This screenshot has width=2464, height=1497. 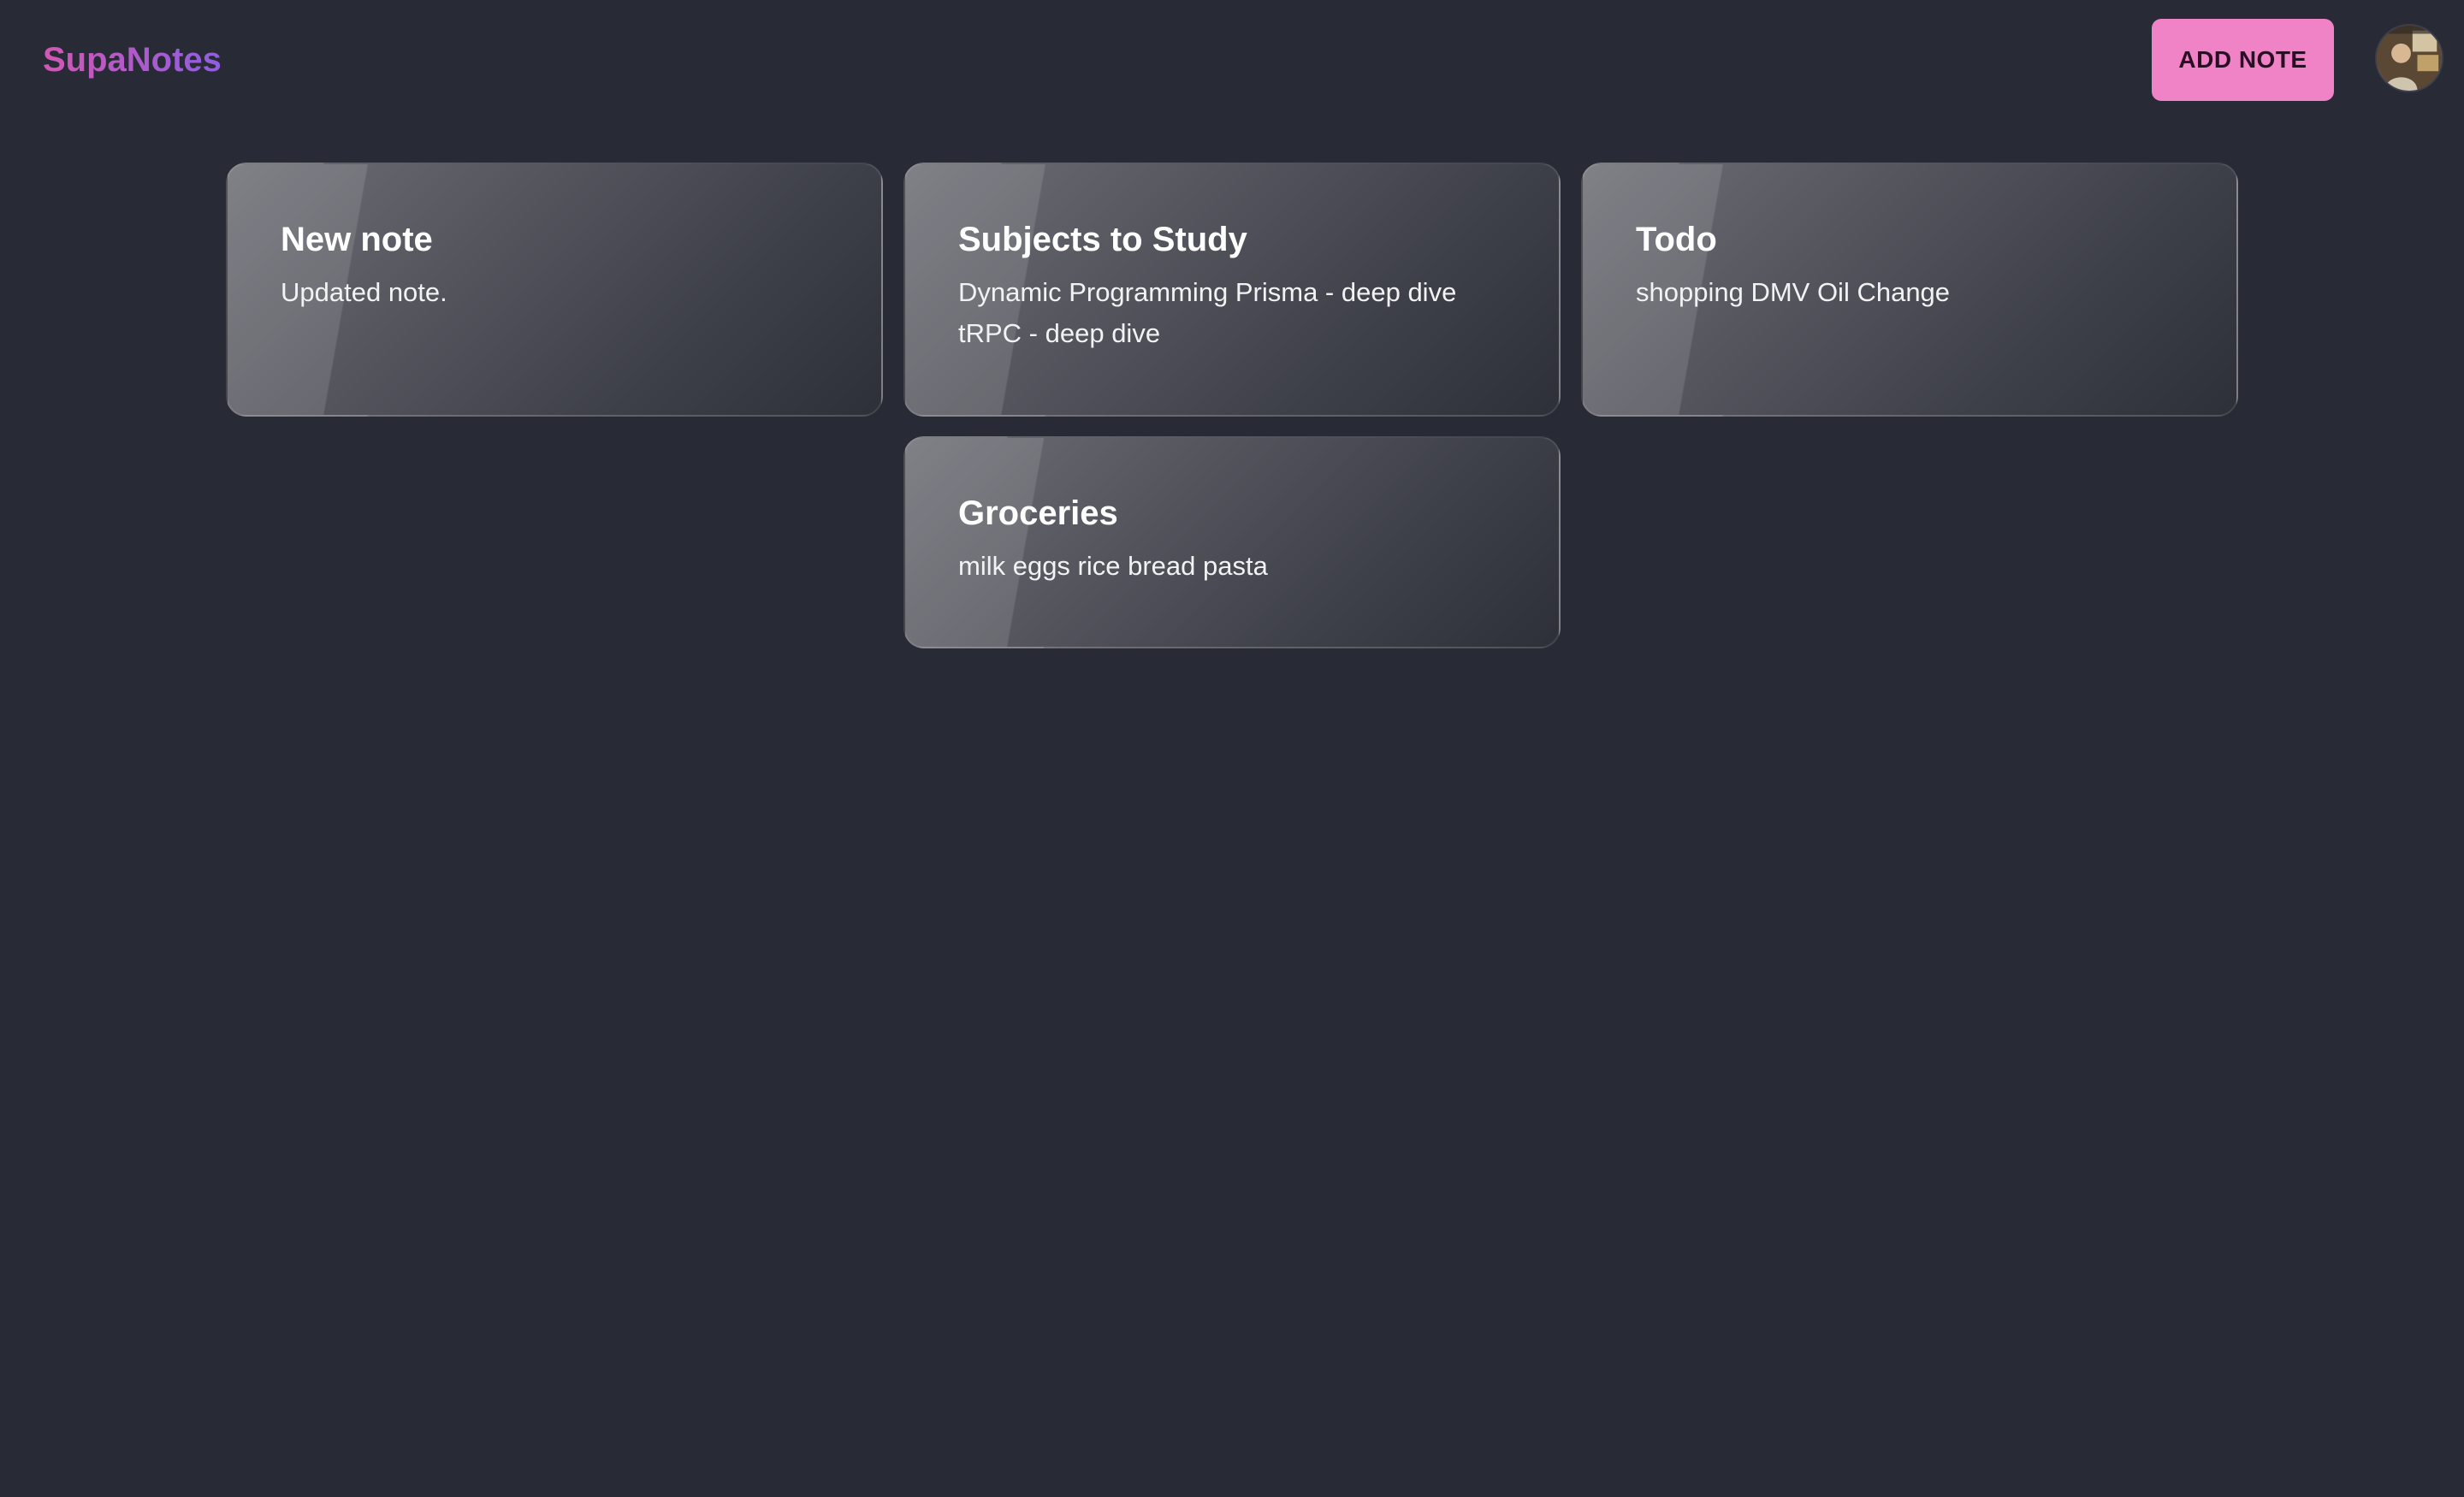 What do you see at coordinates (357, 239) in the screenshot?
I see `note-title: New note` at bounding box center [357, 239].